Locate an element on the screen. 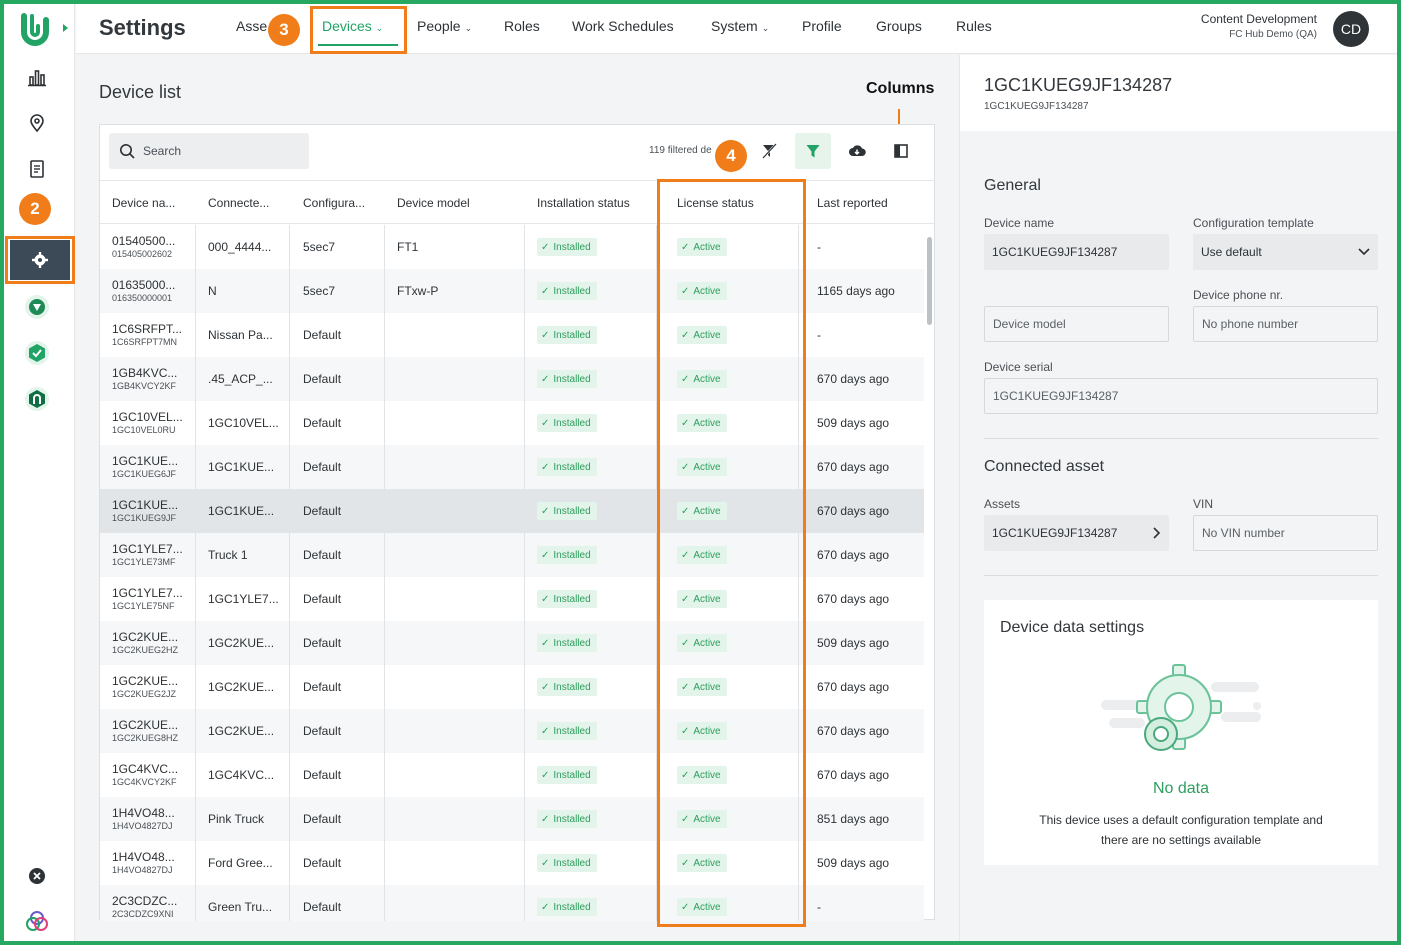 The image size is (1401, 945). search-field is located at coordinates (209, 151).